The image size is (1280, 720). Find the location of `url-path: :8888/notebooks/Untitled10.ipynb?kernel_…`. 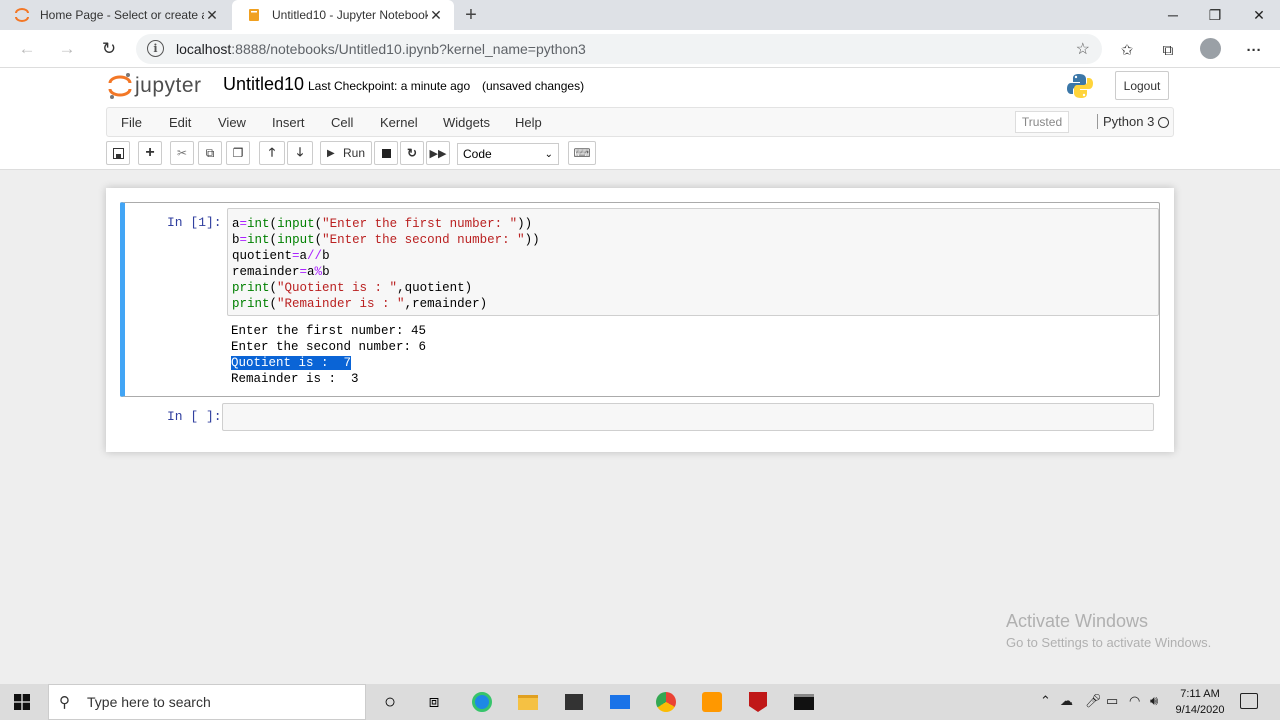

url-path: :8888/notebooks/Untitled10.ipynb?kernel_… is located at coordinates (408, 49).